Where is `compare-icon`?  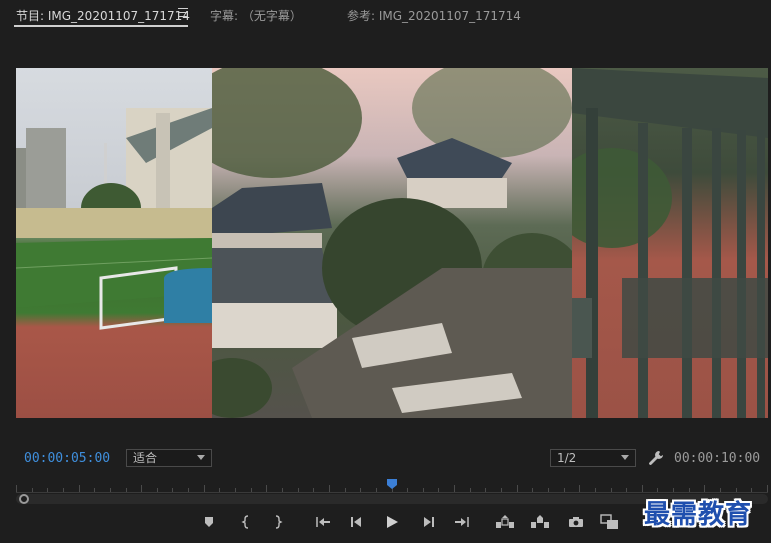 compare-icon is located at coordinates (609, 521).